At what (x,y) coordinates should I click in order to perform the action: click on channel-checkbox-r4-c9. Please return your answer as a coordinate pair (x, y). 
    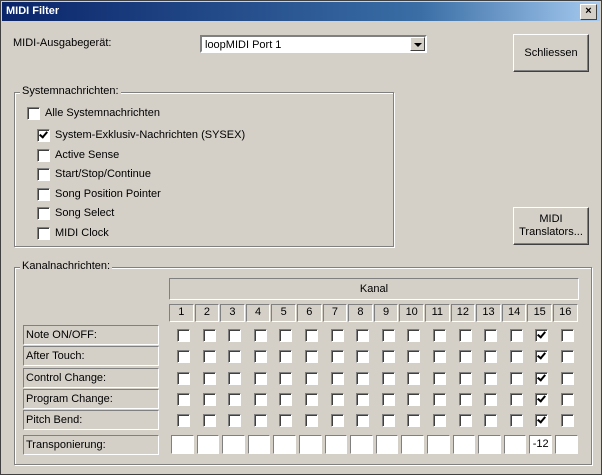
    Looking at the image, I should click on (388, 421).